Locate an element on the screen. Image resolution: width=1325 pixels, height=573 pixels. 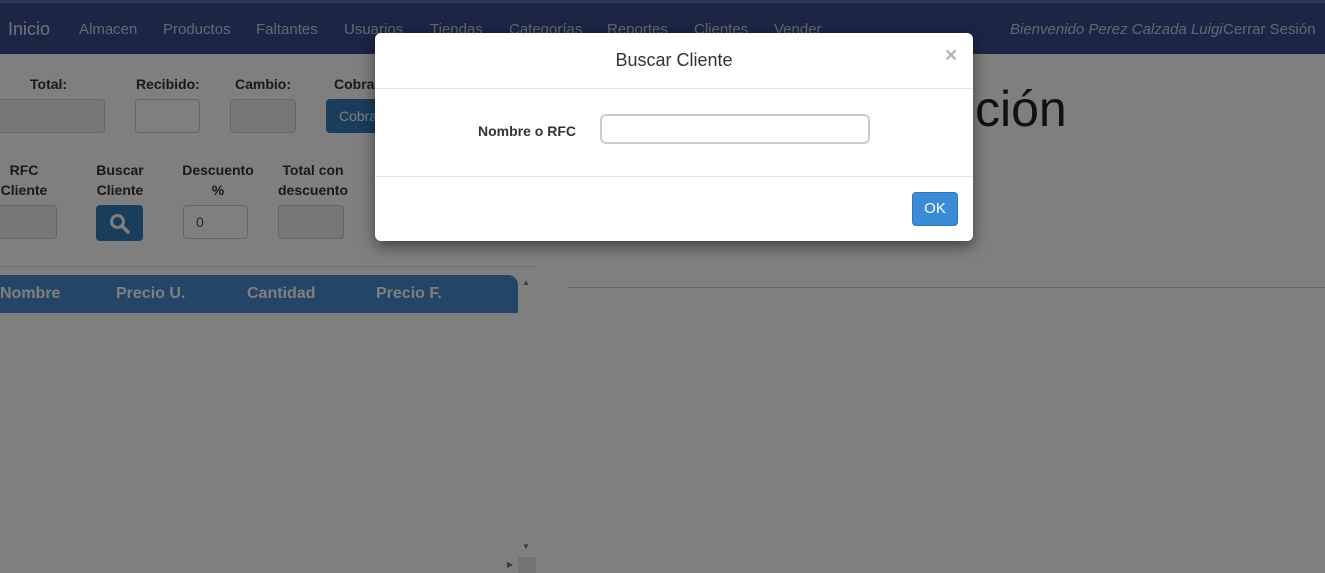
nombre-rfc-label: Nombre o RFC is located at coordinates (527, 131).